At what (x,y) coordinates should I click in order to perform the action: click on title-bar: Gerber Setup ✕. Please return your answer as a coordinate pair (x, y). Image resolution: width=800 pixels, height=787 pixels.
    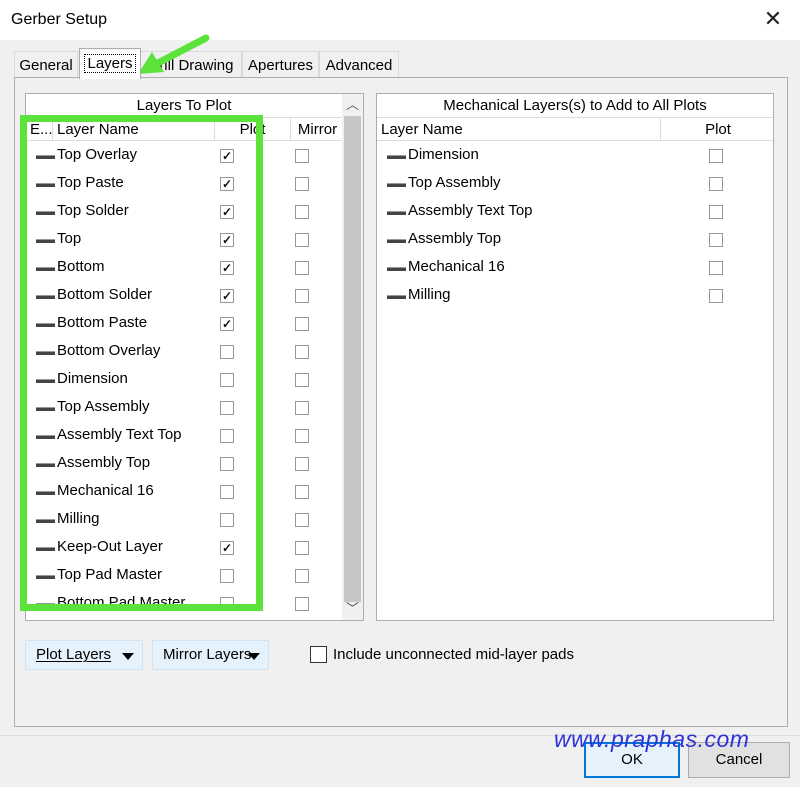
    Looking at the image, I should click on (400, 20).